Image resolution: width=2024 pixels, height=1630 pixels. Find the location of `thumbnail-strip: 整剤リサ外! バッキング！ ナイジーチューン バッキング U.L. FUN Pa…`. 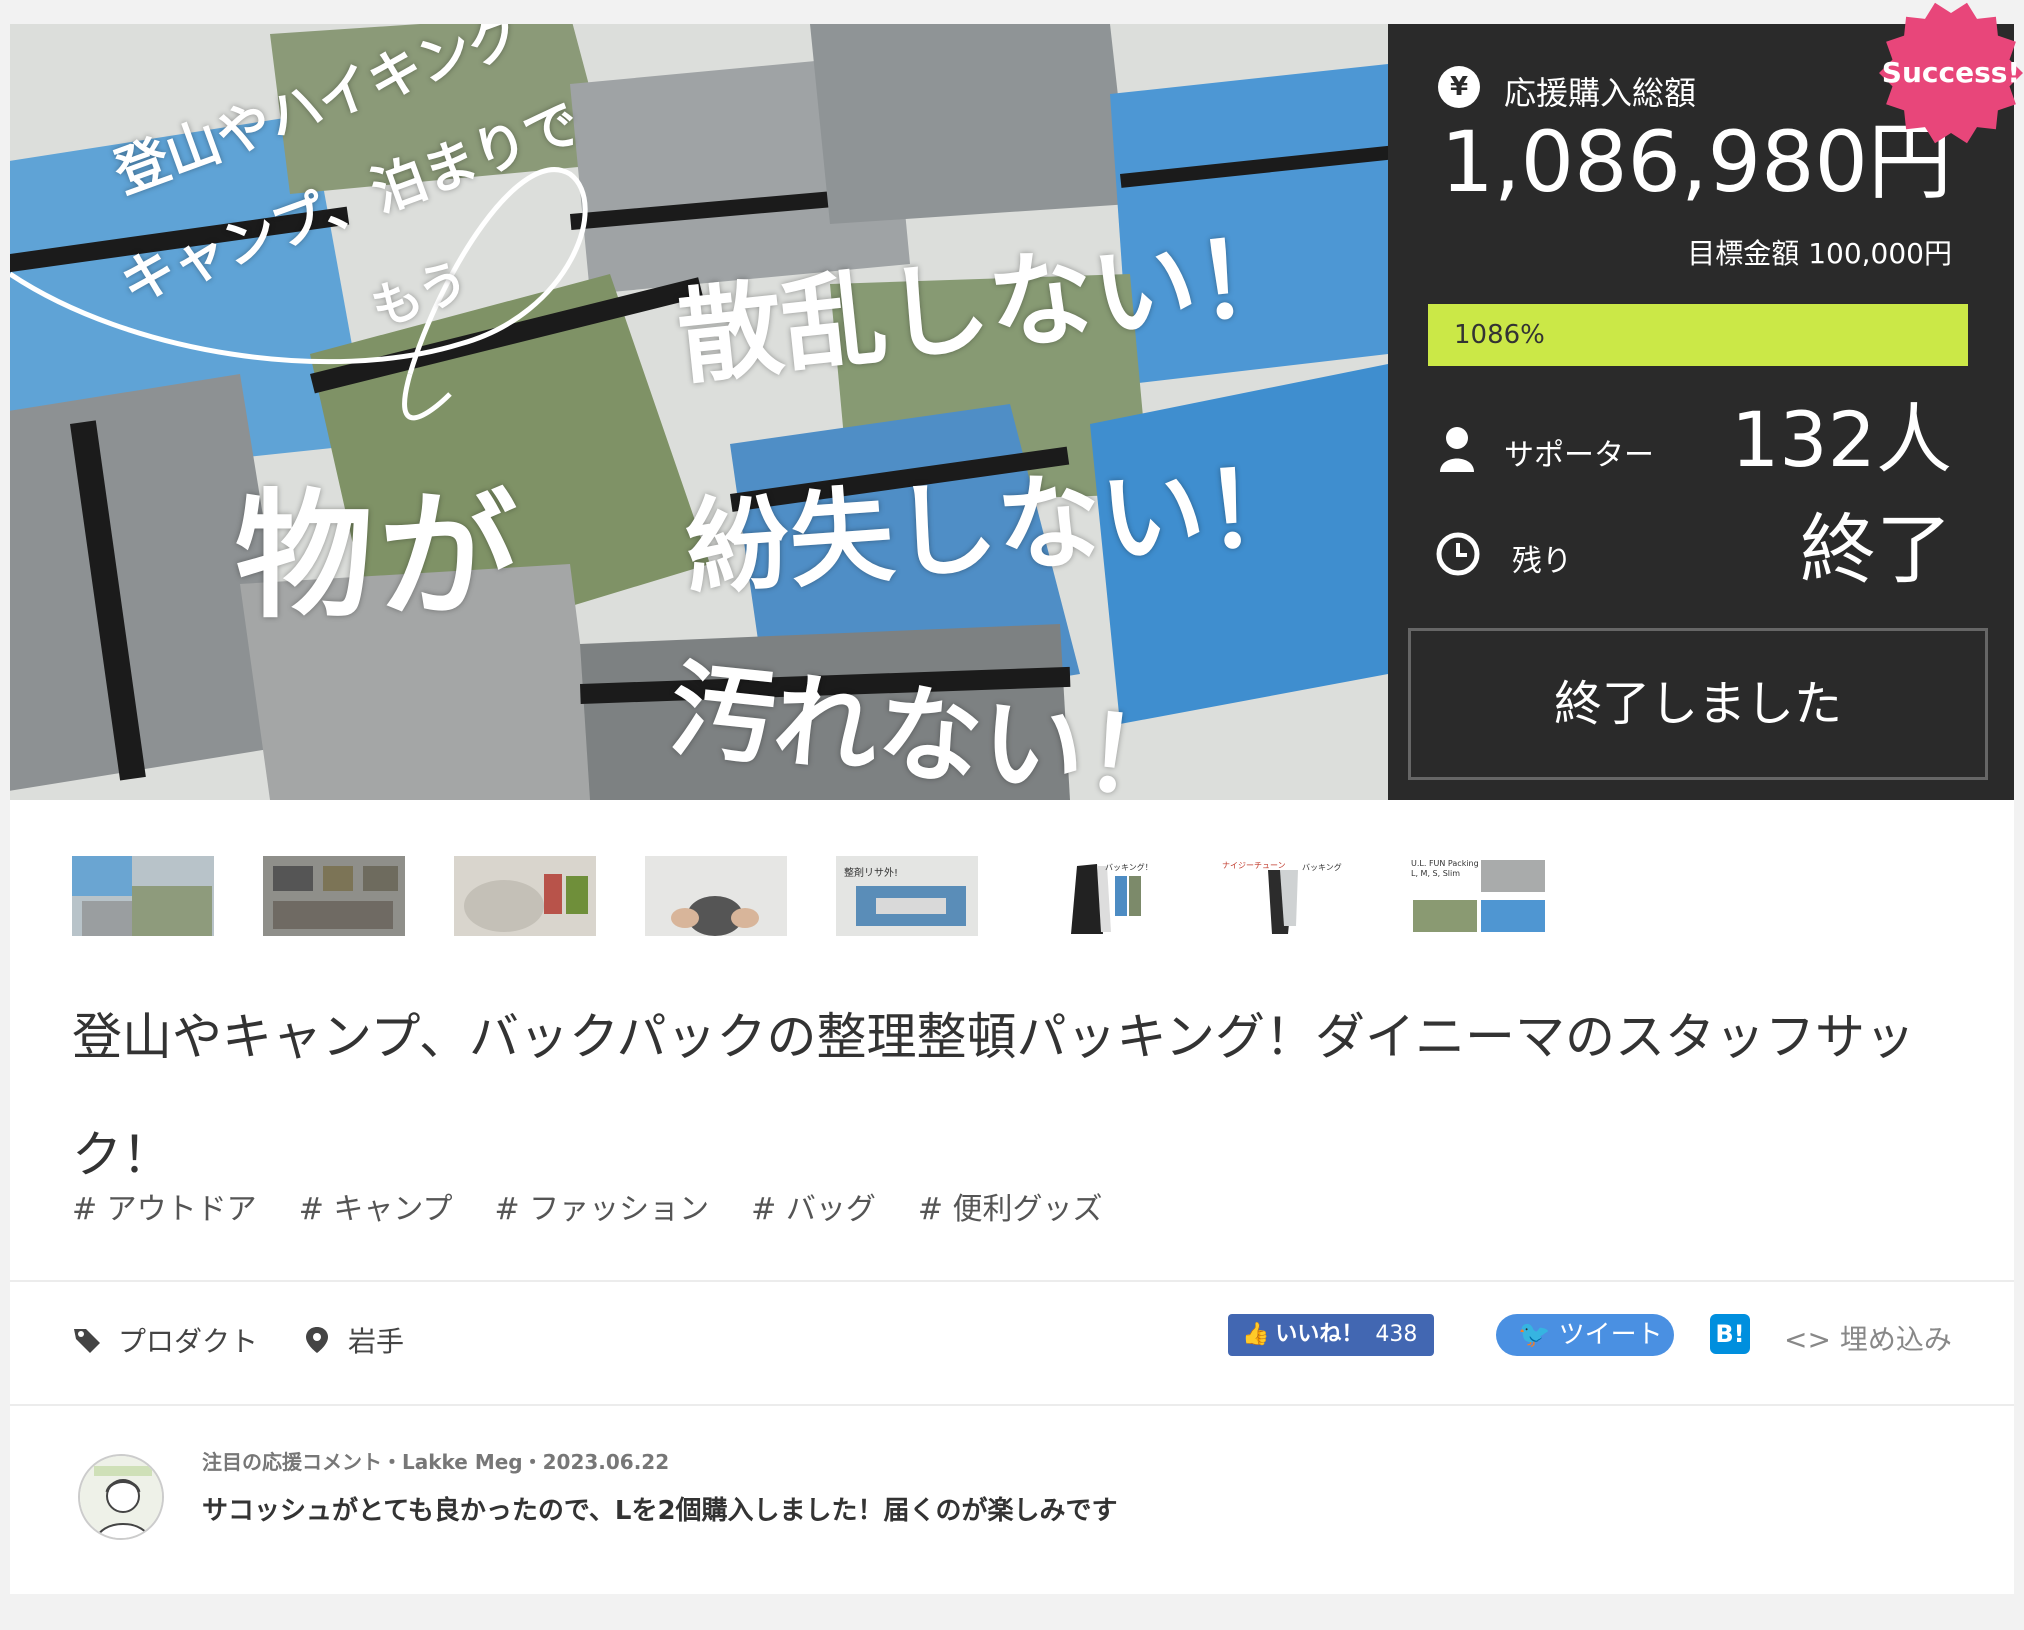

thumbnail-strip: 整剤リサ外! バッキング！ ナイジーチューン バッキング U.L. FUN Pa… is located at coordinates (836, 896).